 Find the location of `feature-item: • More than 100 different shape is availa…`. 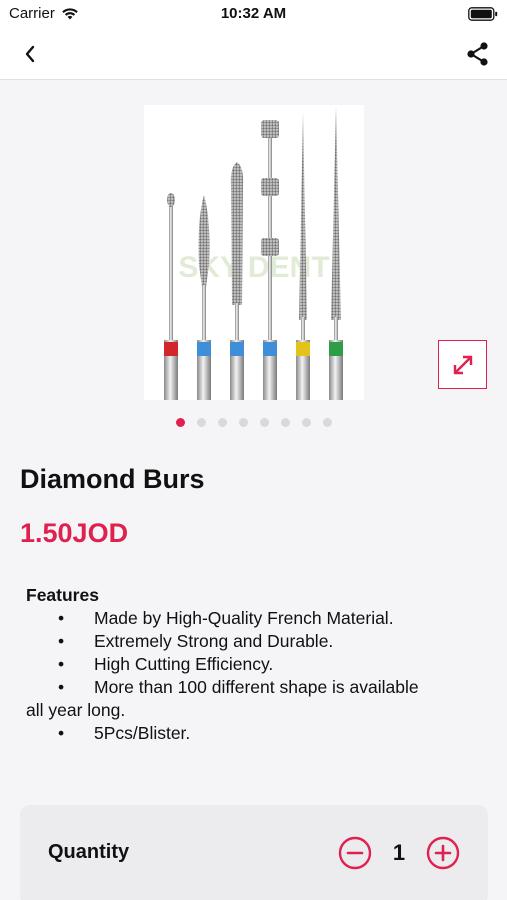

feature-item: • More than 100 different shape is availa… is located at coordinates (246, 687).